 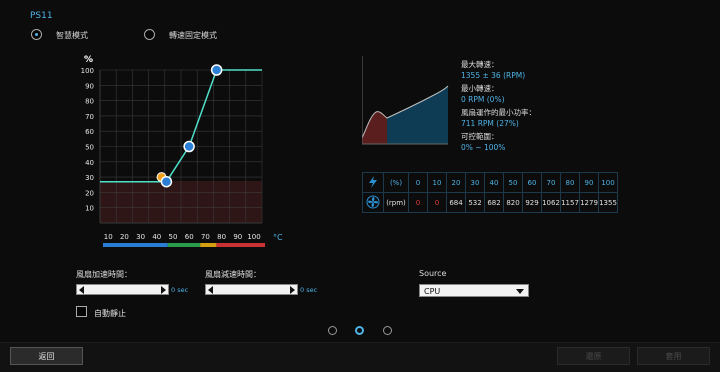 What do you see at coordinates (483, 147) in the screenshot?
I see `controllable-range-value: 0% ~ 100%` at bounding box center [483, 147].